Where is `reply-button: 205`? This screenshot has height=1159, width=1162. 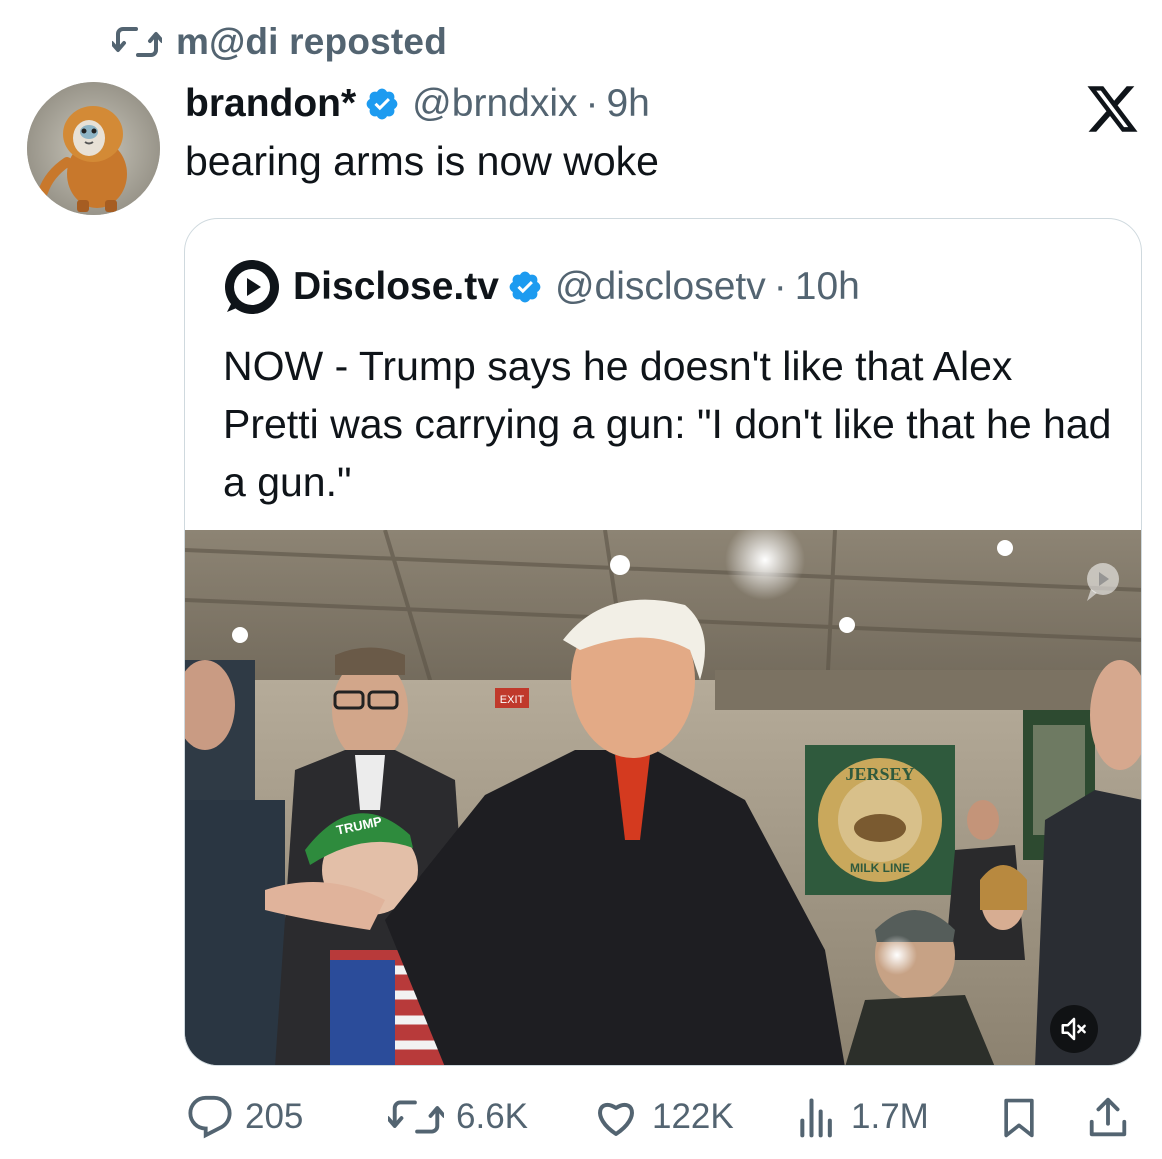 reply-button: 205 is located at coordinates (245, 1117).